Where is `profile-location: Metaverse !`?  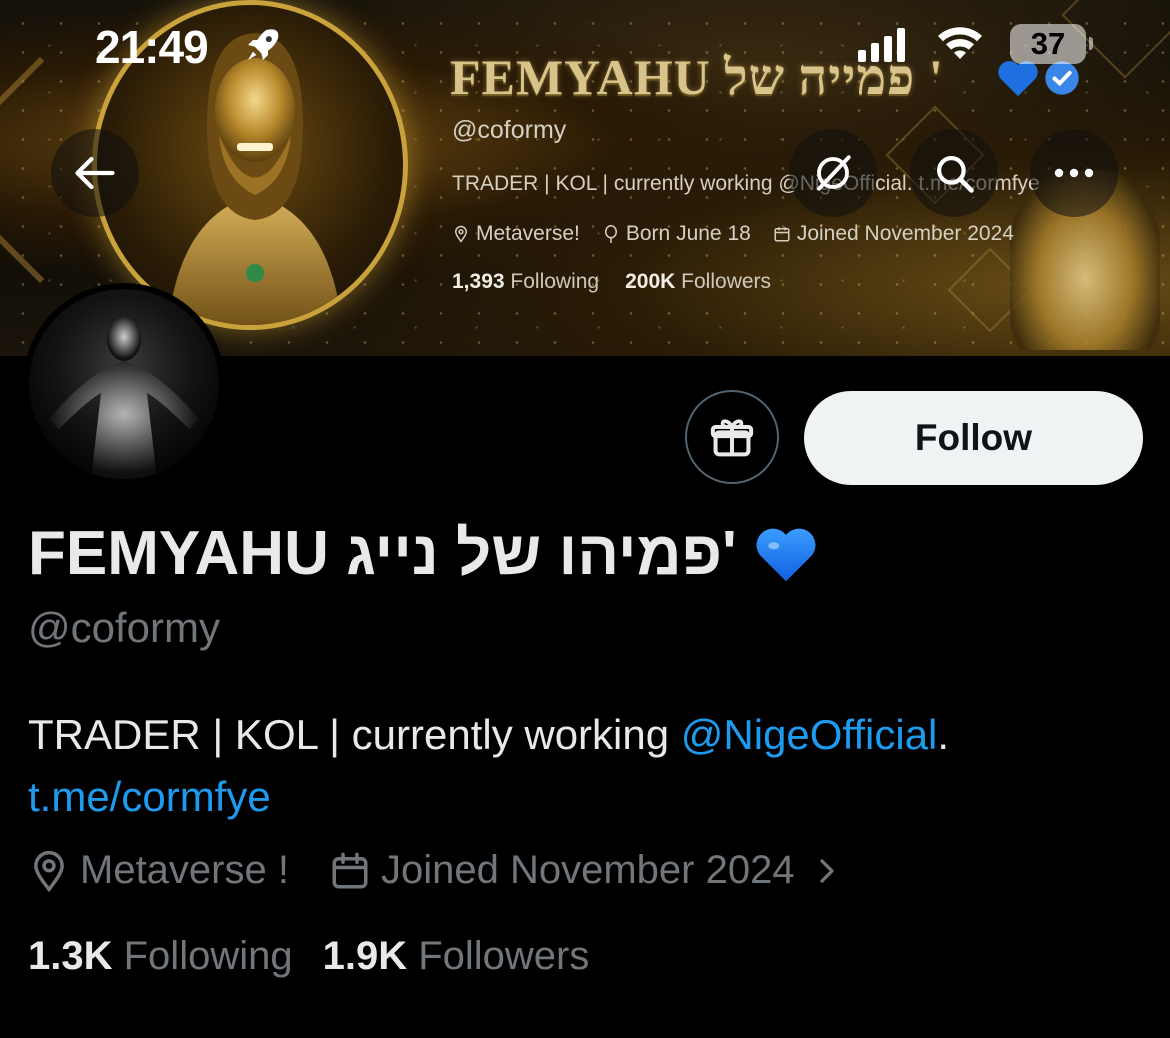 profile-location: Metaverse ! is located at coordinates (158, 870).